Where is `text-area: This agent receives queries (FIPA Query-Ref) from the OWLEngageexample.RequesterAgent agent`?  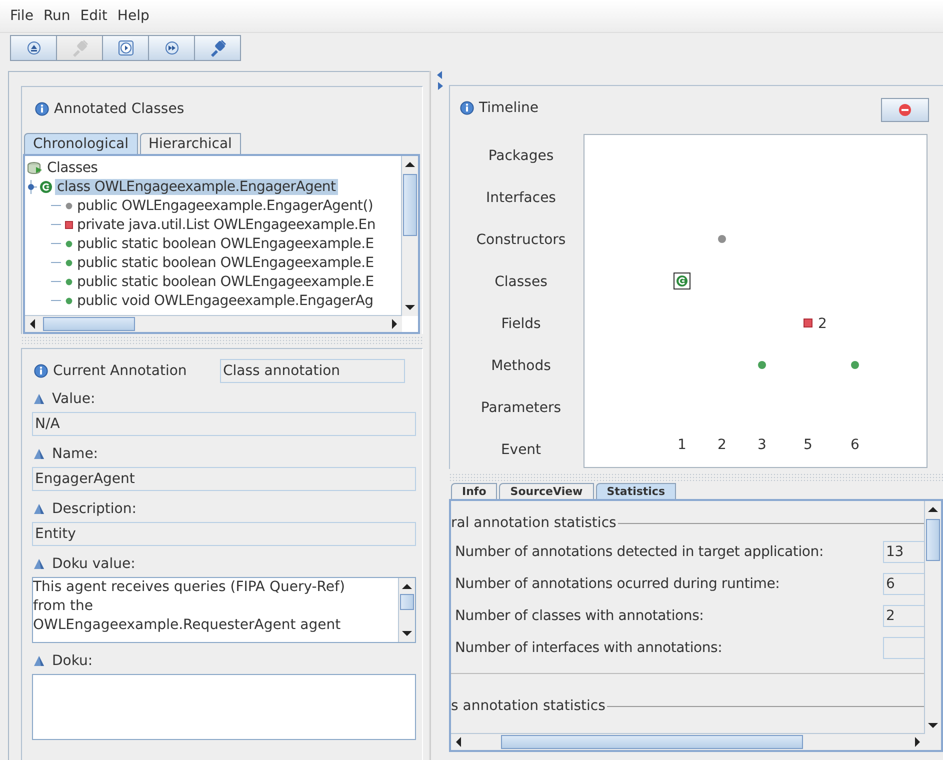 text-area: This agent receives queries (FIPA Query-Ref) from the OWLEngageexample.RequesterAgent agent is located at coordinates (224, 610).